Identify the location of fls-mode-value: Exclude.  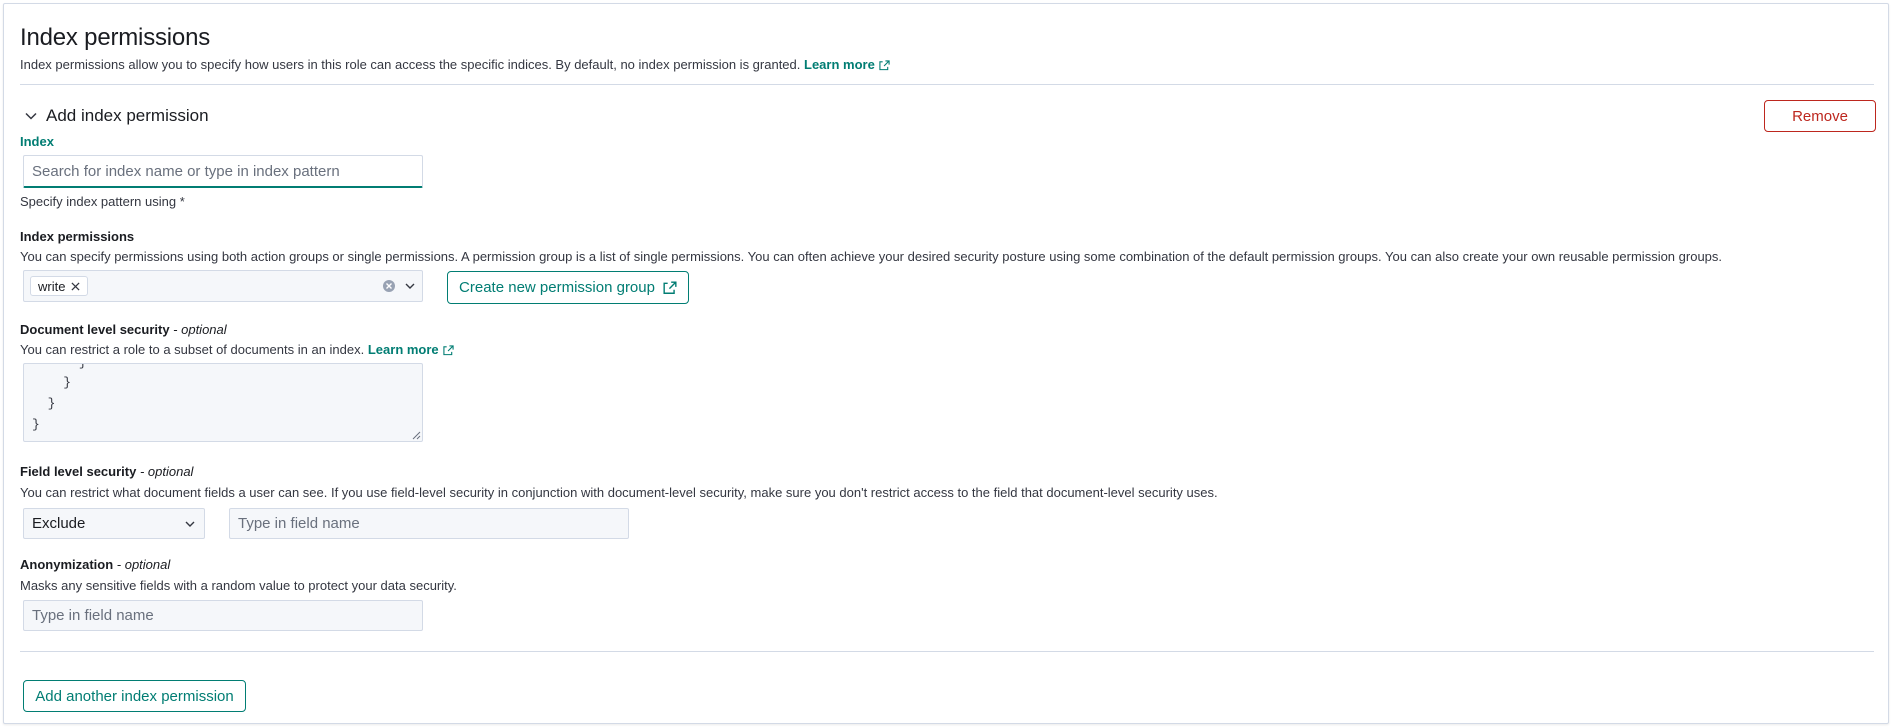
(59, 523).